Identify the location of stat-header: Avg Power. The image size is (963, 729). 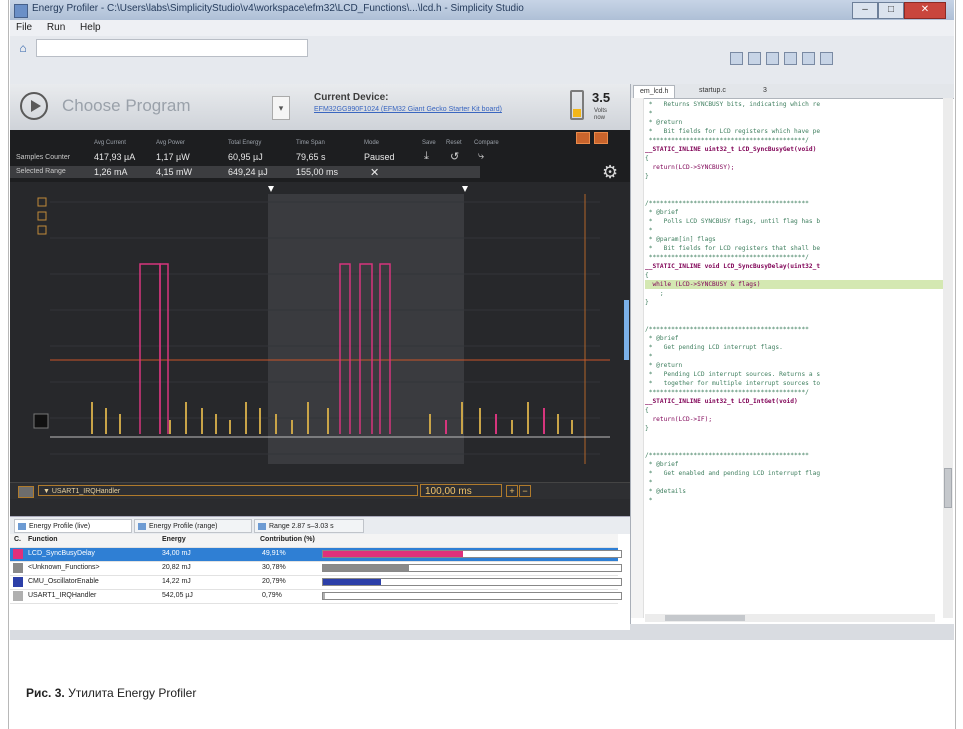
(170, 143).